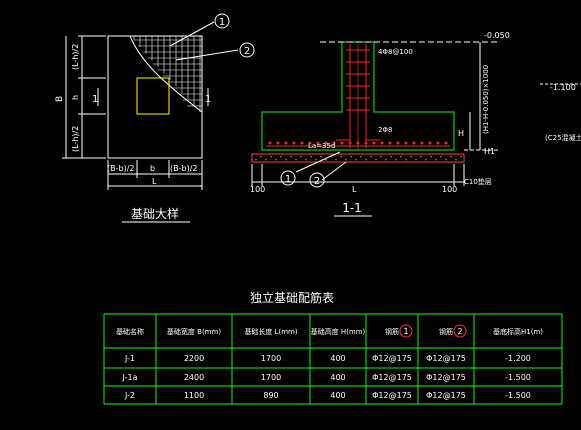 The height and width of the screenshot is (430, 581). I want to click on anchor-length: La=35d, so click(321, 146).